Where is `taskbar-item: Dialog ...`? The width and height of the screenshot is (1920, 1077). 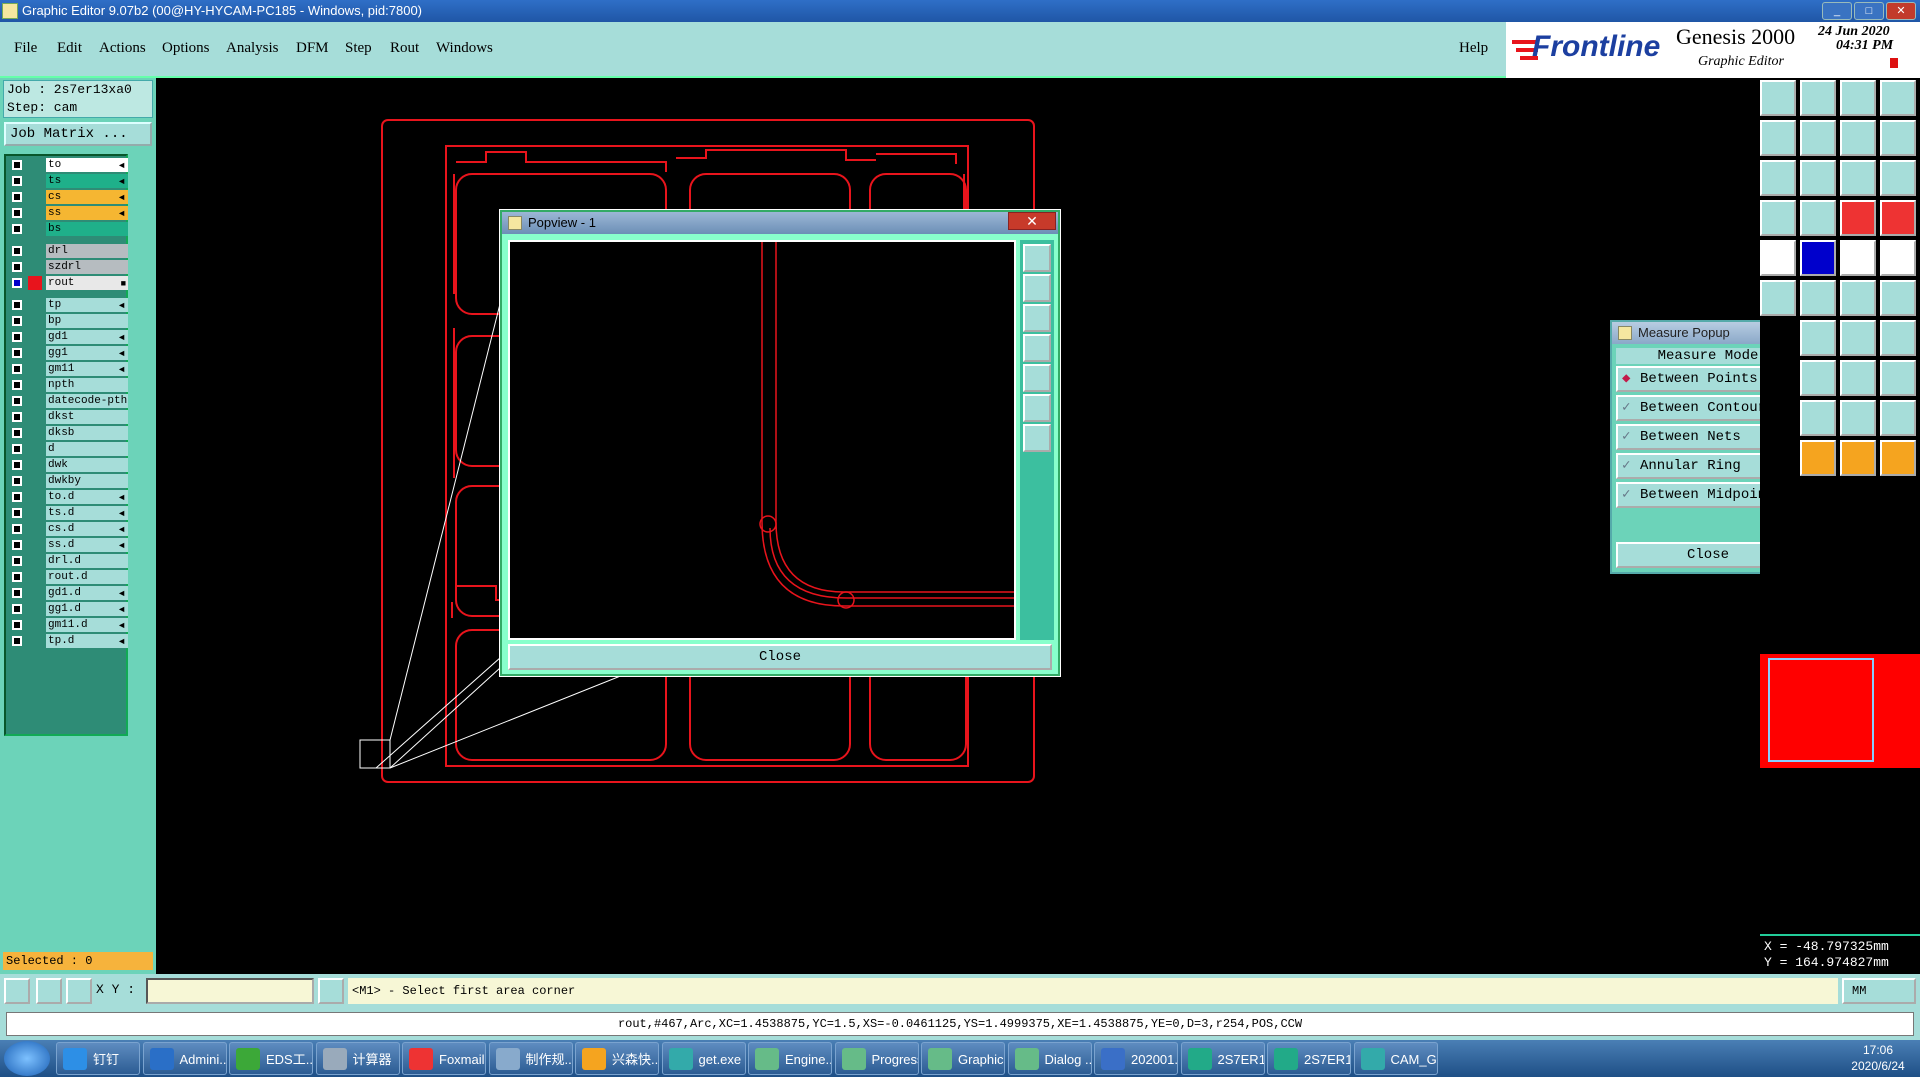
taskbar-item: Dialog ... is located at coordinates (1049, 1058).